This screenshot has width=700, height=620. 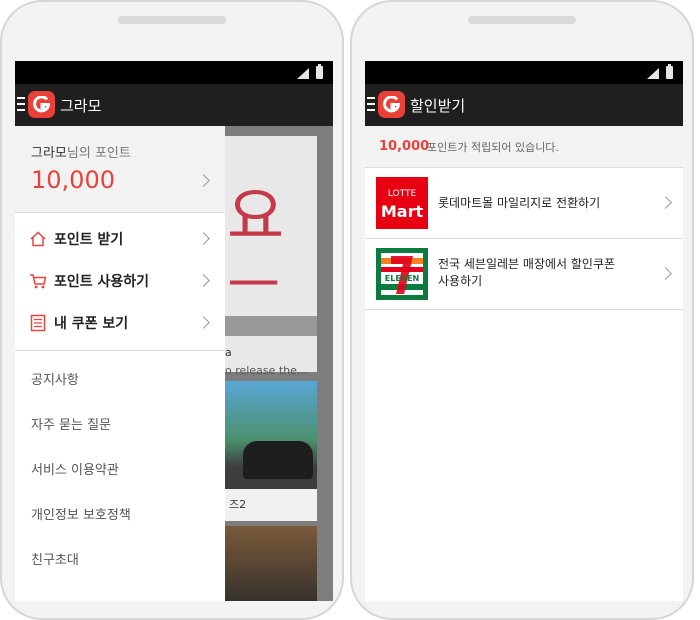 I want to click on background-bar, so click(x=271, y=326).